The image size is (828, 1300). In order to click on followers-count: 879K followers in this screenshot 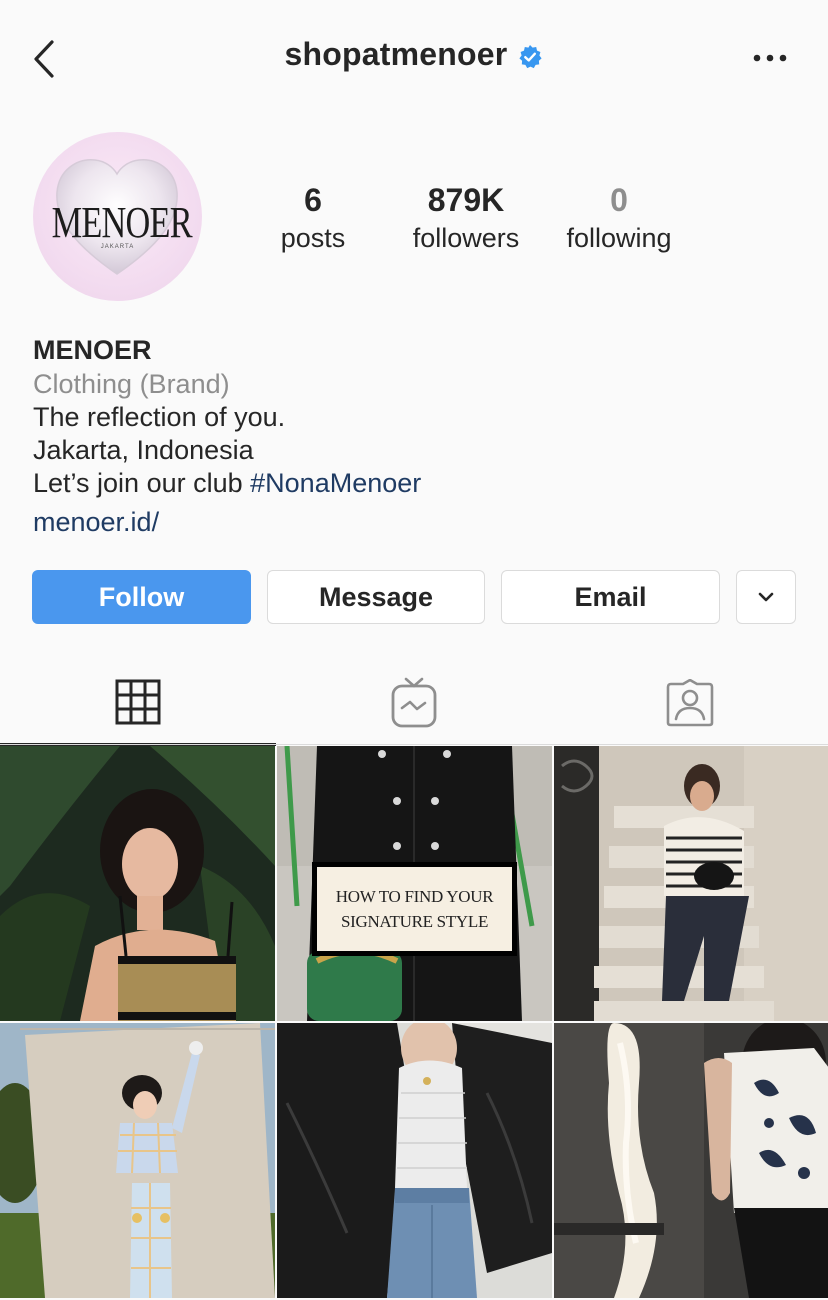, I will do `click(466, 218)`.